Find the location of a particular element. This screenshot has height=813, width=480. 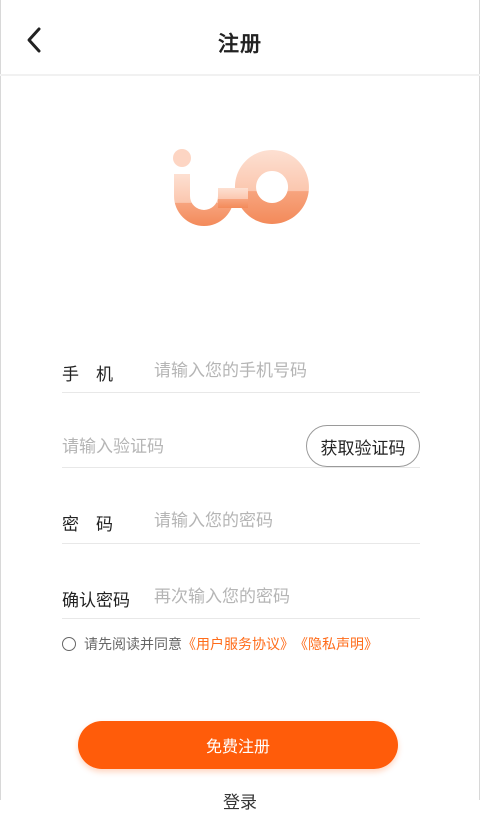

phone-input is located at coordinates (285, 371).